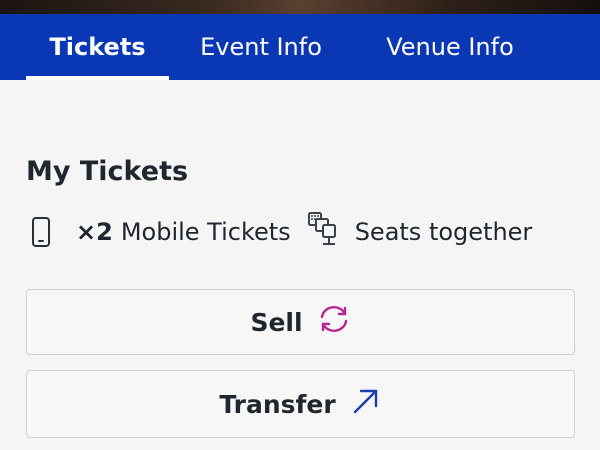  Describe the element at coordinates (97, 47) in the screenshot. I see `tab-tickets: Tickets` at that location.